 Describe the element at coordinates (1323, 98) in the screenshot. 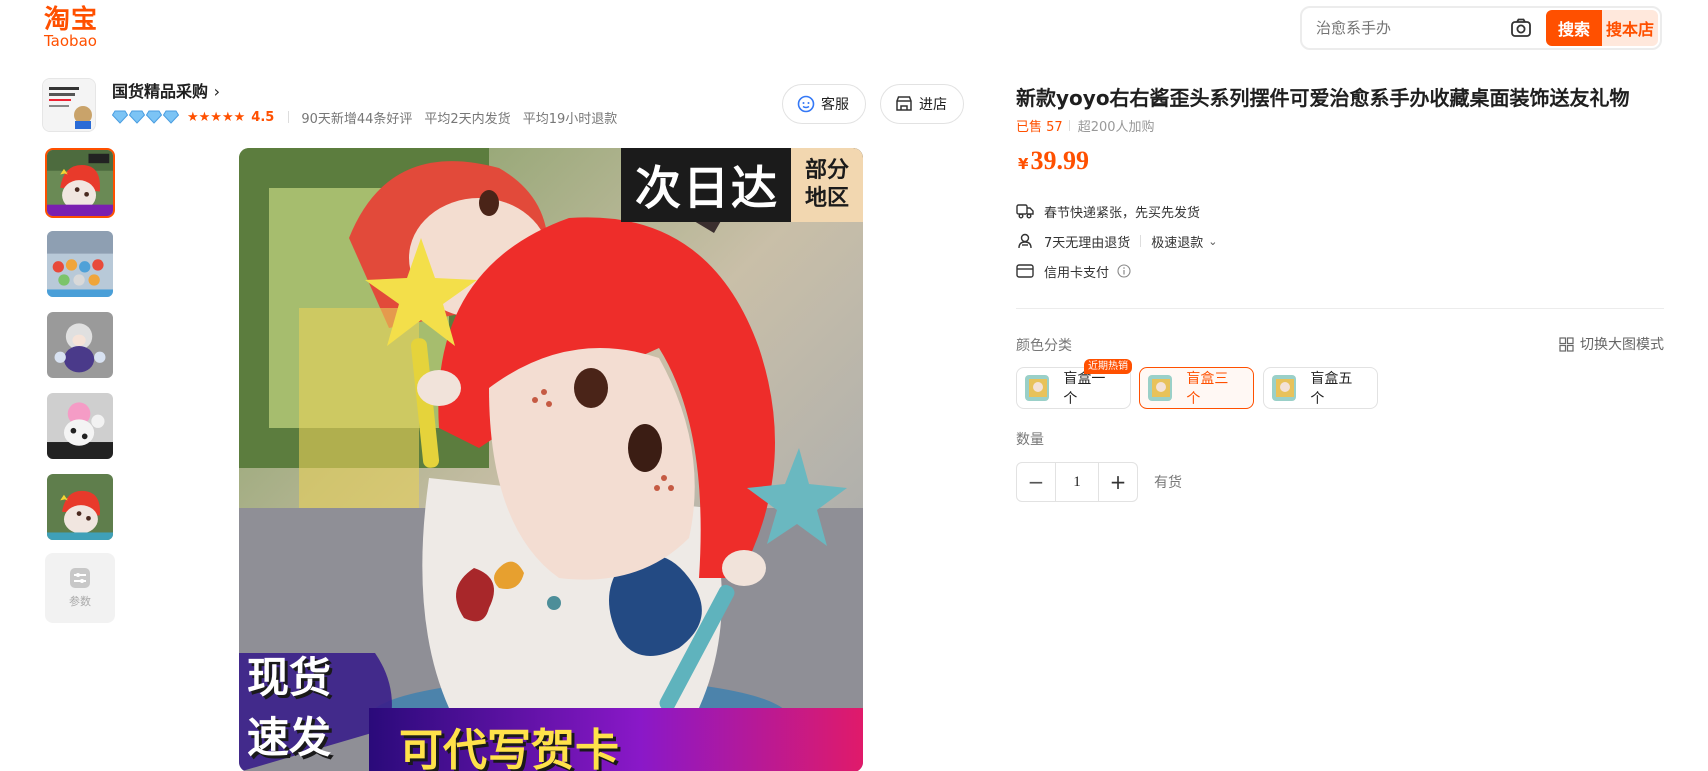

I see `product-title: 新款yoyo右右酱歪头系列摆件可爱治愈系手办收藏桌面装饰送友礼物` at that location.